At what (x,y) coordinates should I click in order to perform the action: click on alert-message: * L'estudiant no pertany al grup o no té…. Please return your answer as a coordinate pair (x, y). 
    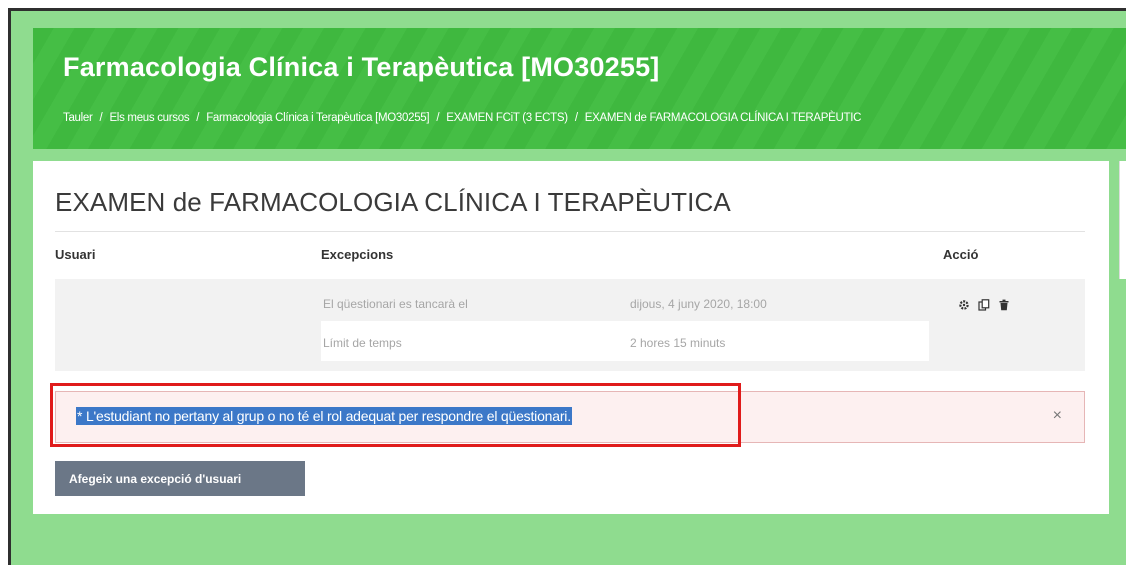
    Looking at the image, I should click on (324, 416).